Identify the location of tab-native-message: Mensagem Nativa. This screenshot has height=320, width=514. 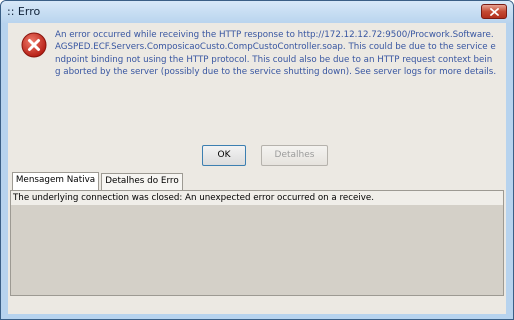
(55, 181).